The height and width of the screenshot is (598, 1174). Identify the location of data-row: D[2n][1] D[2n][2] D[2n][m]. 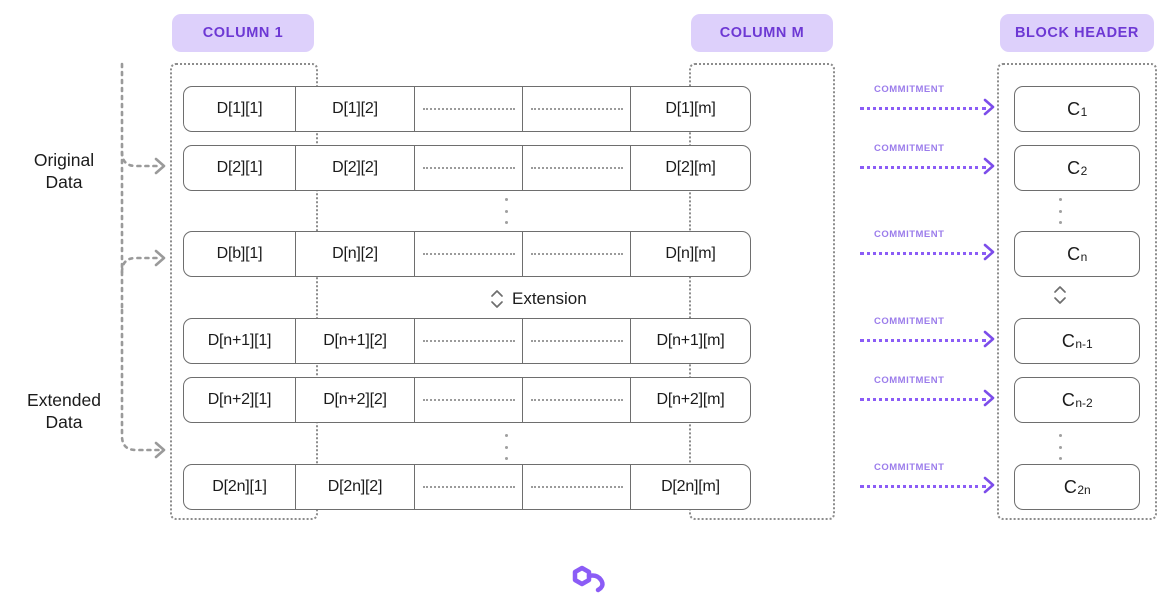
(467, 487).